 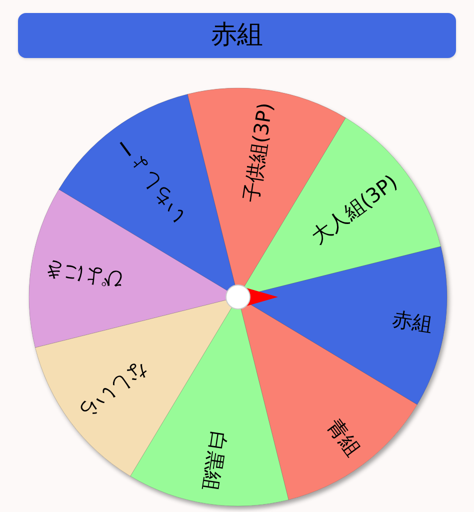 What do you see at coordinates (412, 321) in the screenshot?
I see `segment-label: 赤組` at bounding box center [412, 321].